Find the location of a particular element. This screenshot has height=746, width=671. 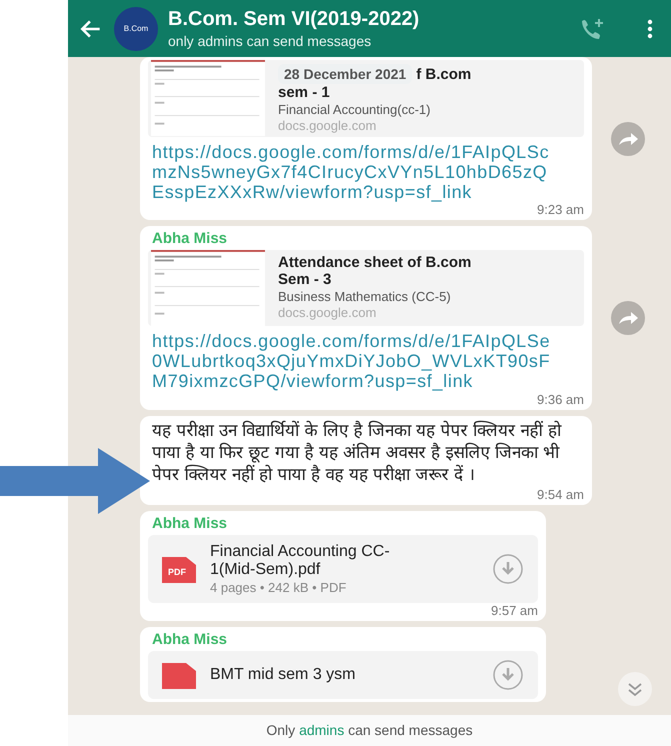

preview-description: Financial Accounting(cc-1) is located at coordinates (355, 109).